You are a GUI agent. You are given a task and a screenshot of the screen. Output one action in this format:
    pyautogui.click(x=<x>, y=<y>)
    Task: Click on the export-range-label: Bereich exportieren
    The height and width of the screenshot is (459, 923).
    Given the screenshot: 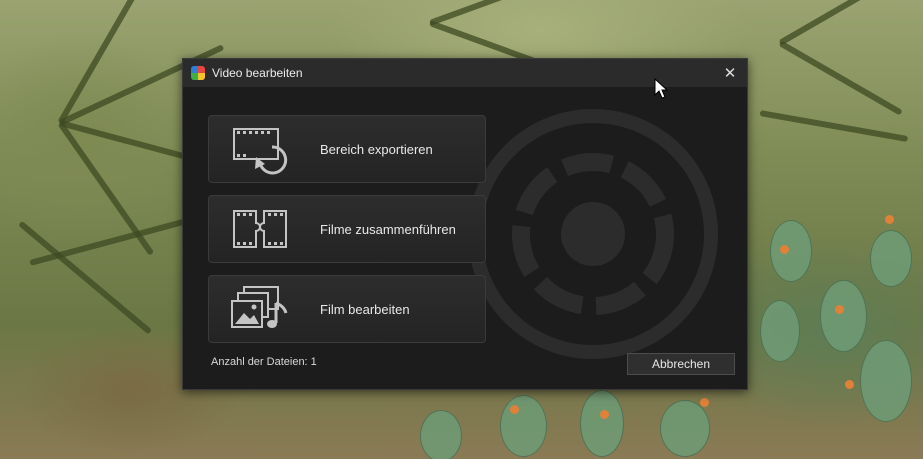 What is the action you would take?
    pyautogui.click(x=376, y=149)
    